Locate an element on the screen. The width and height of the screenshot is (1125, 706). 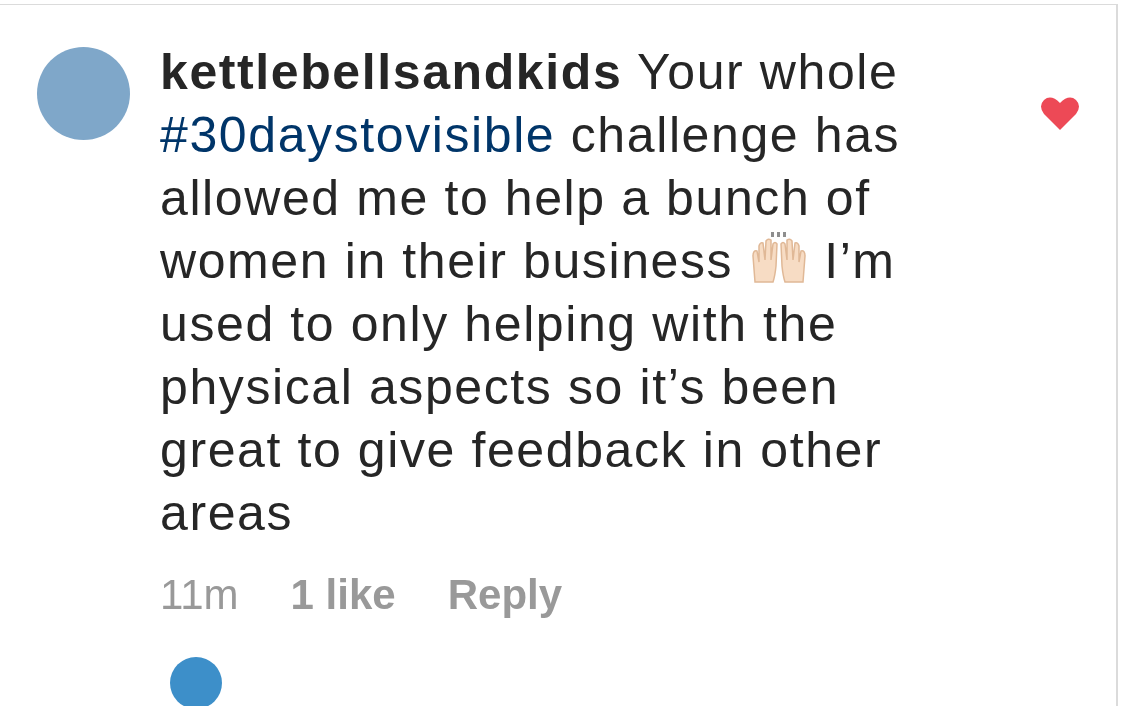
avatar-photo is located at coordinates (196, 681).